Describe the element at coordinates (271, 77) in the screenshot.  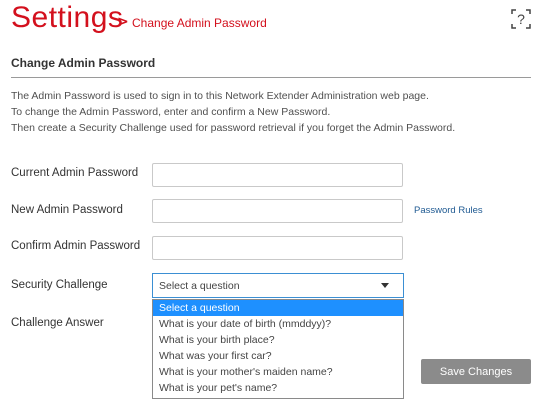
I see `section-divider` at that location.